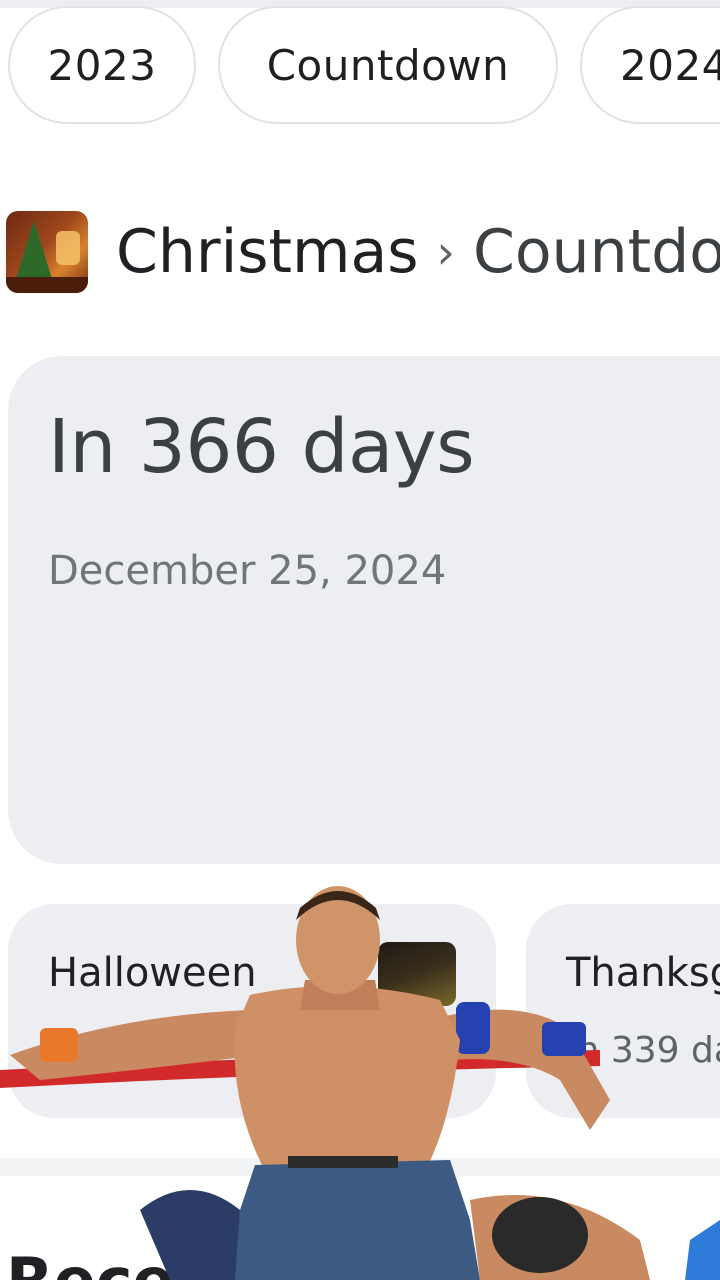  Describe the element at coordinates (355, 1220) in the screenshot. I see `shorts` at that location.